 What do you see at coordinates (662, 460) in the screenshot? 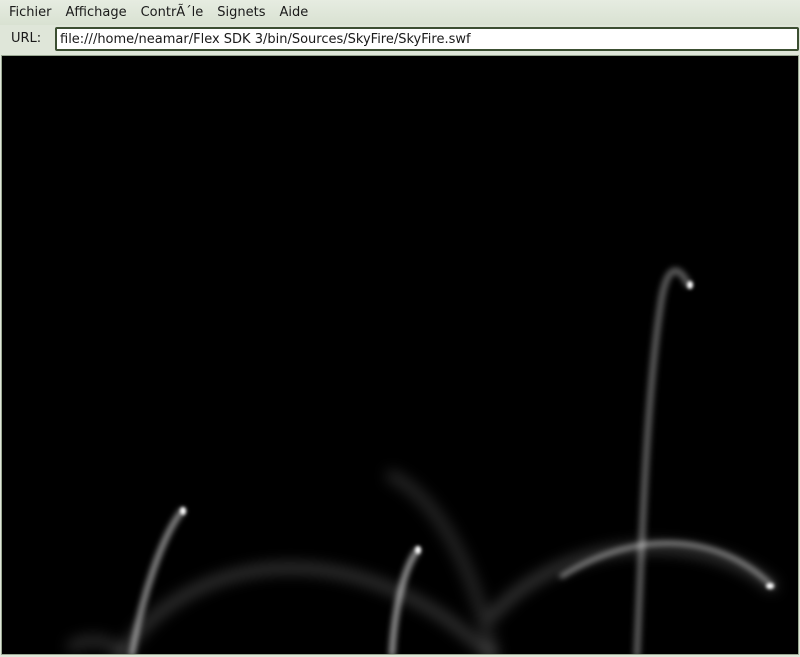
I see `tall-trail` at bounding box center [662, 460].